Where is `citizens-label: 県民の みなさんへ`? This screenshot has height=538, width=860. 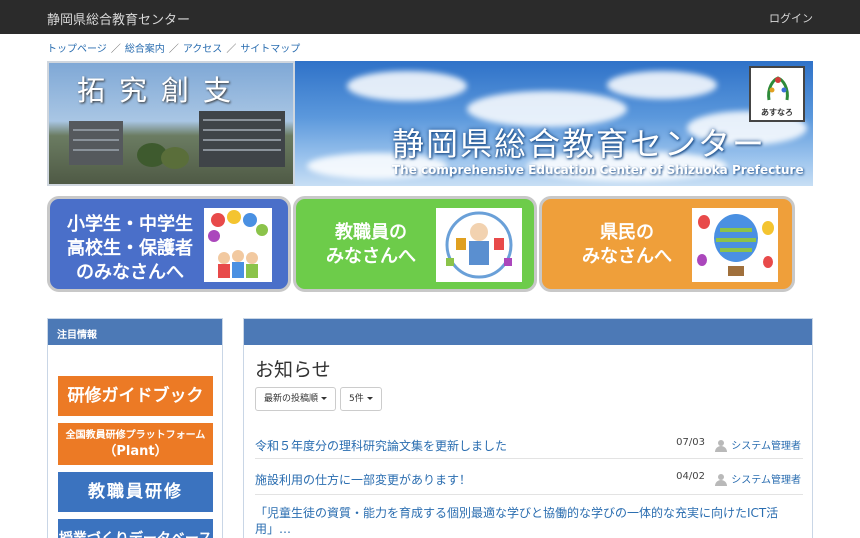
citizens-label: 県民の みなさんへ is located at coordinates (627, 245).